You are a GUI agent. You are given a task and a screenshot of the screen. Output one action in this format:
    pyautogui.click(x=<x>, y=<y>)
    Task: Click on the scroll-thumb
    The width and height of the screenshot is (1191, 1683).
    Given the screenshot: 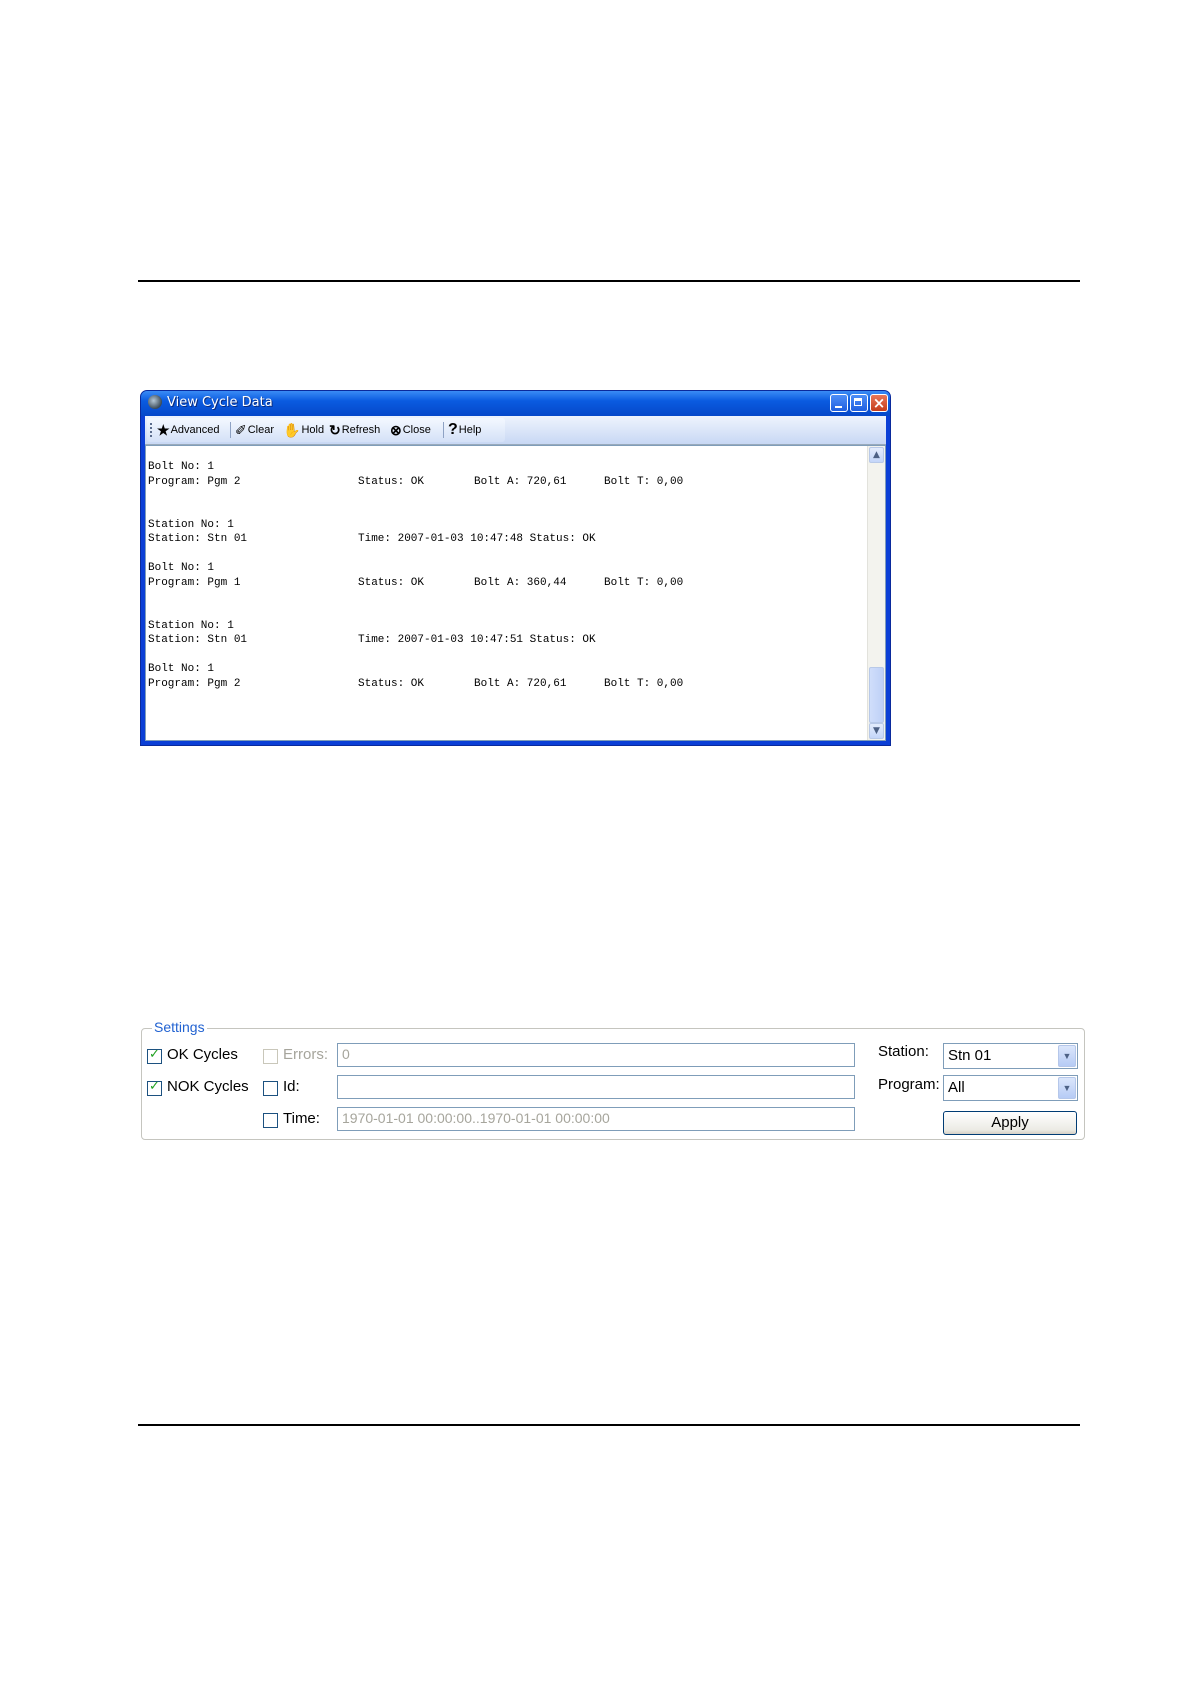 What is the action you would take?
    pyautogui.click(x=876, y=695)
    